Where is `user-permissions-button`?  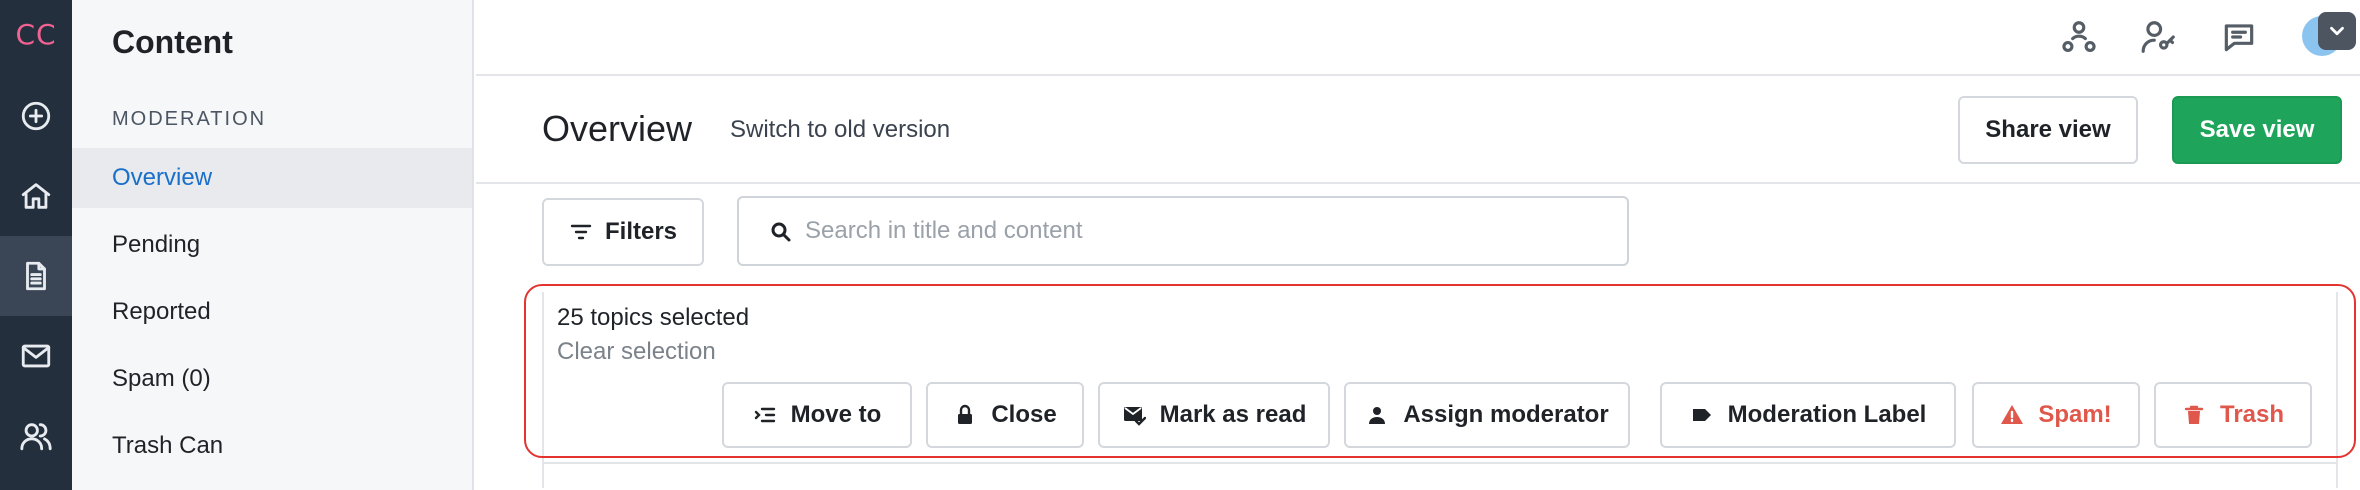
user-permissions-button is located at coordinates (2159, 37).